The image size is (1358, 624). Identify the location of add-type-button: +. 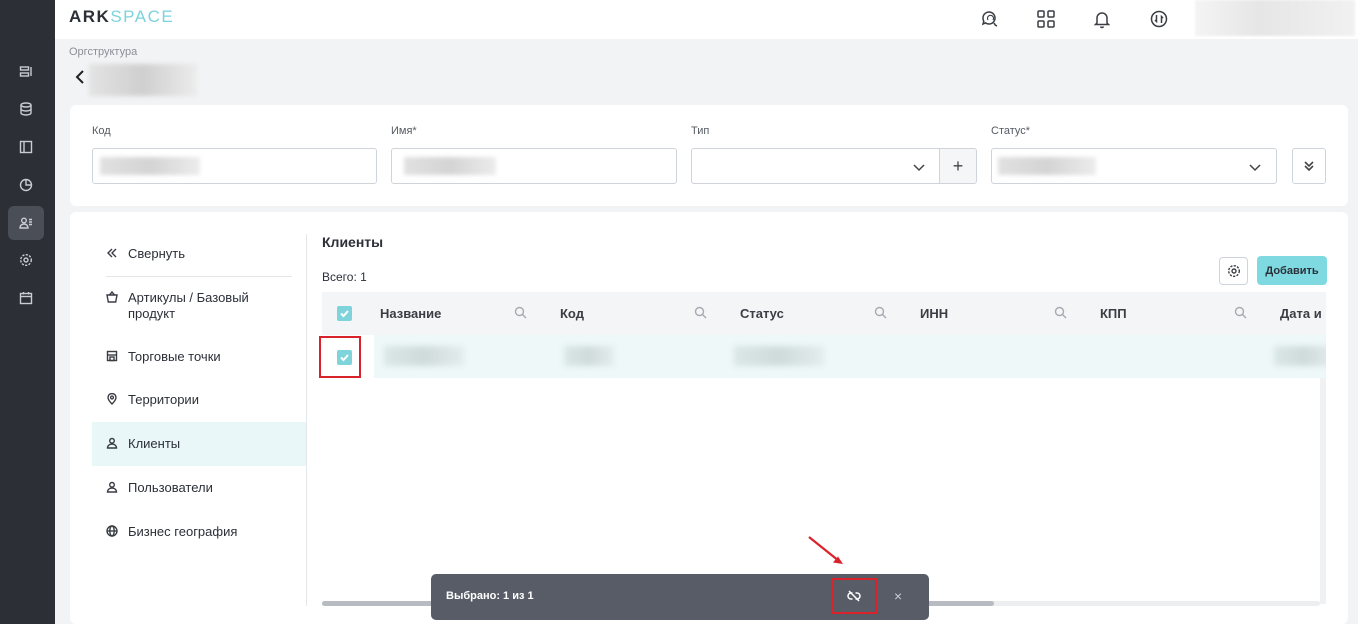
(958, 166).